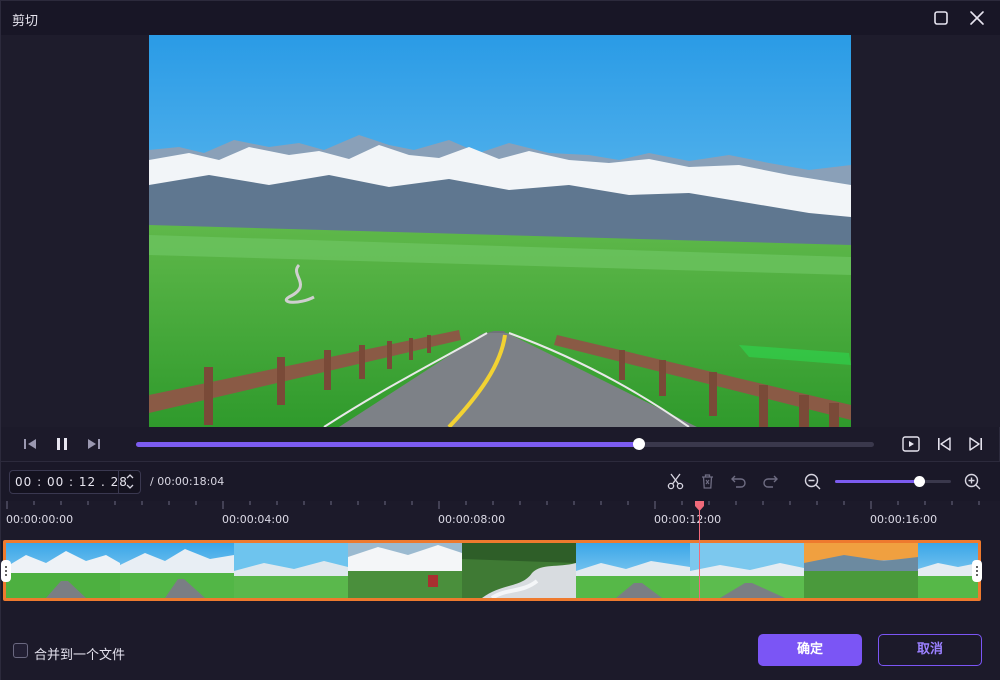 The height and width of the screenshot is (680, 1000). I want to click on tick-label: 00:00:04:00, so click(256, 519).